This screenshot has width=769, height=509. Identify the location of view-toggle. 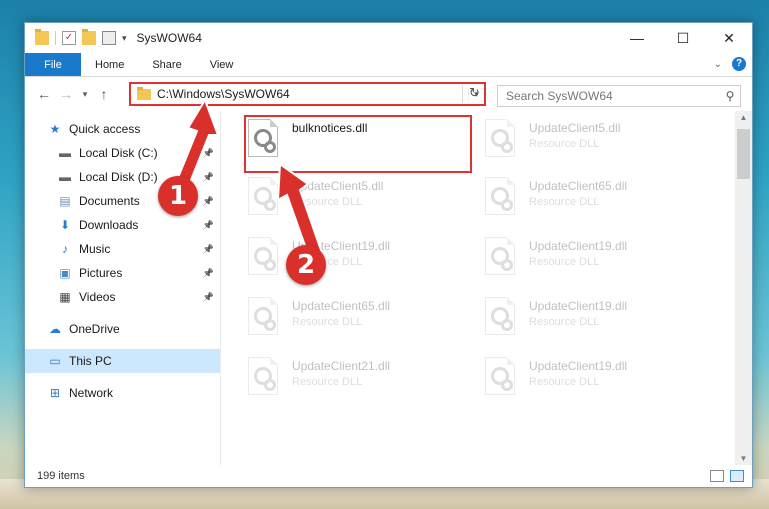
(727, 476).